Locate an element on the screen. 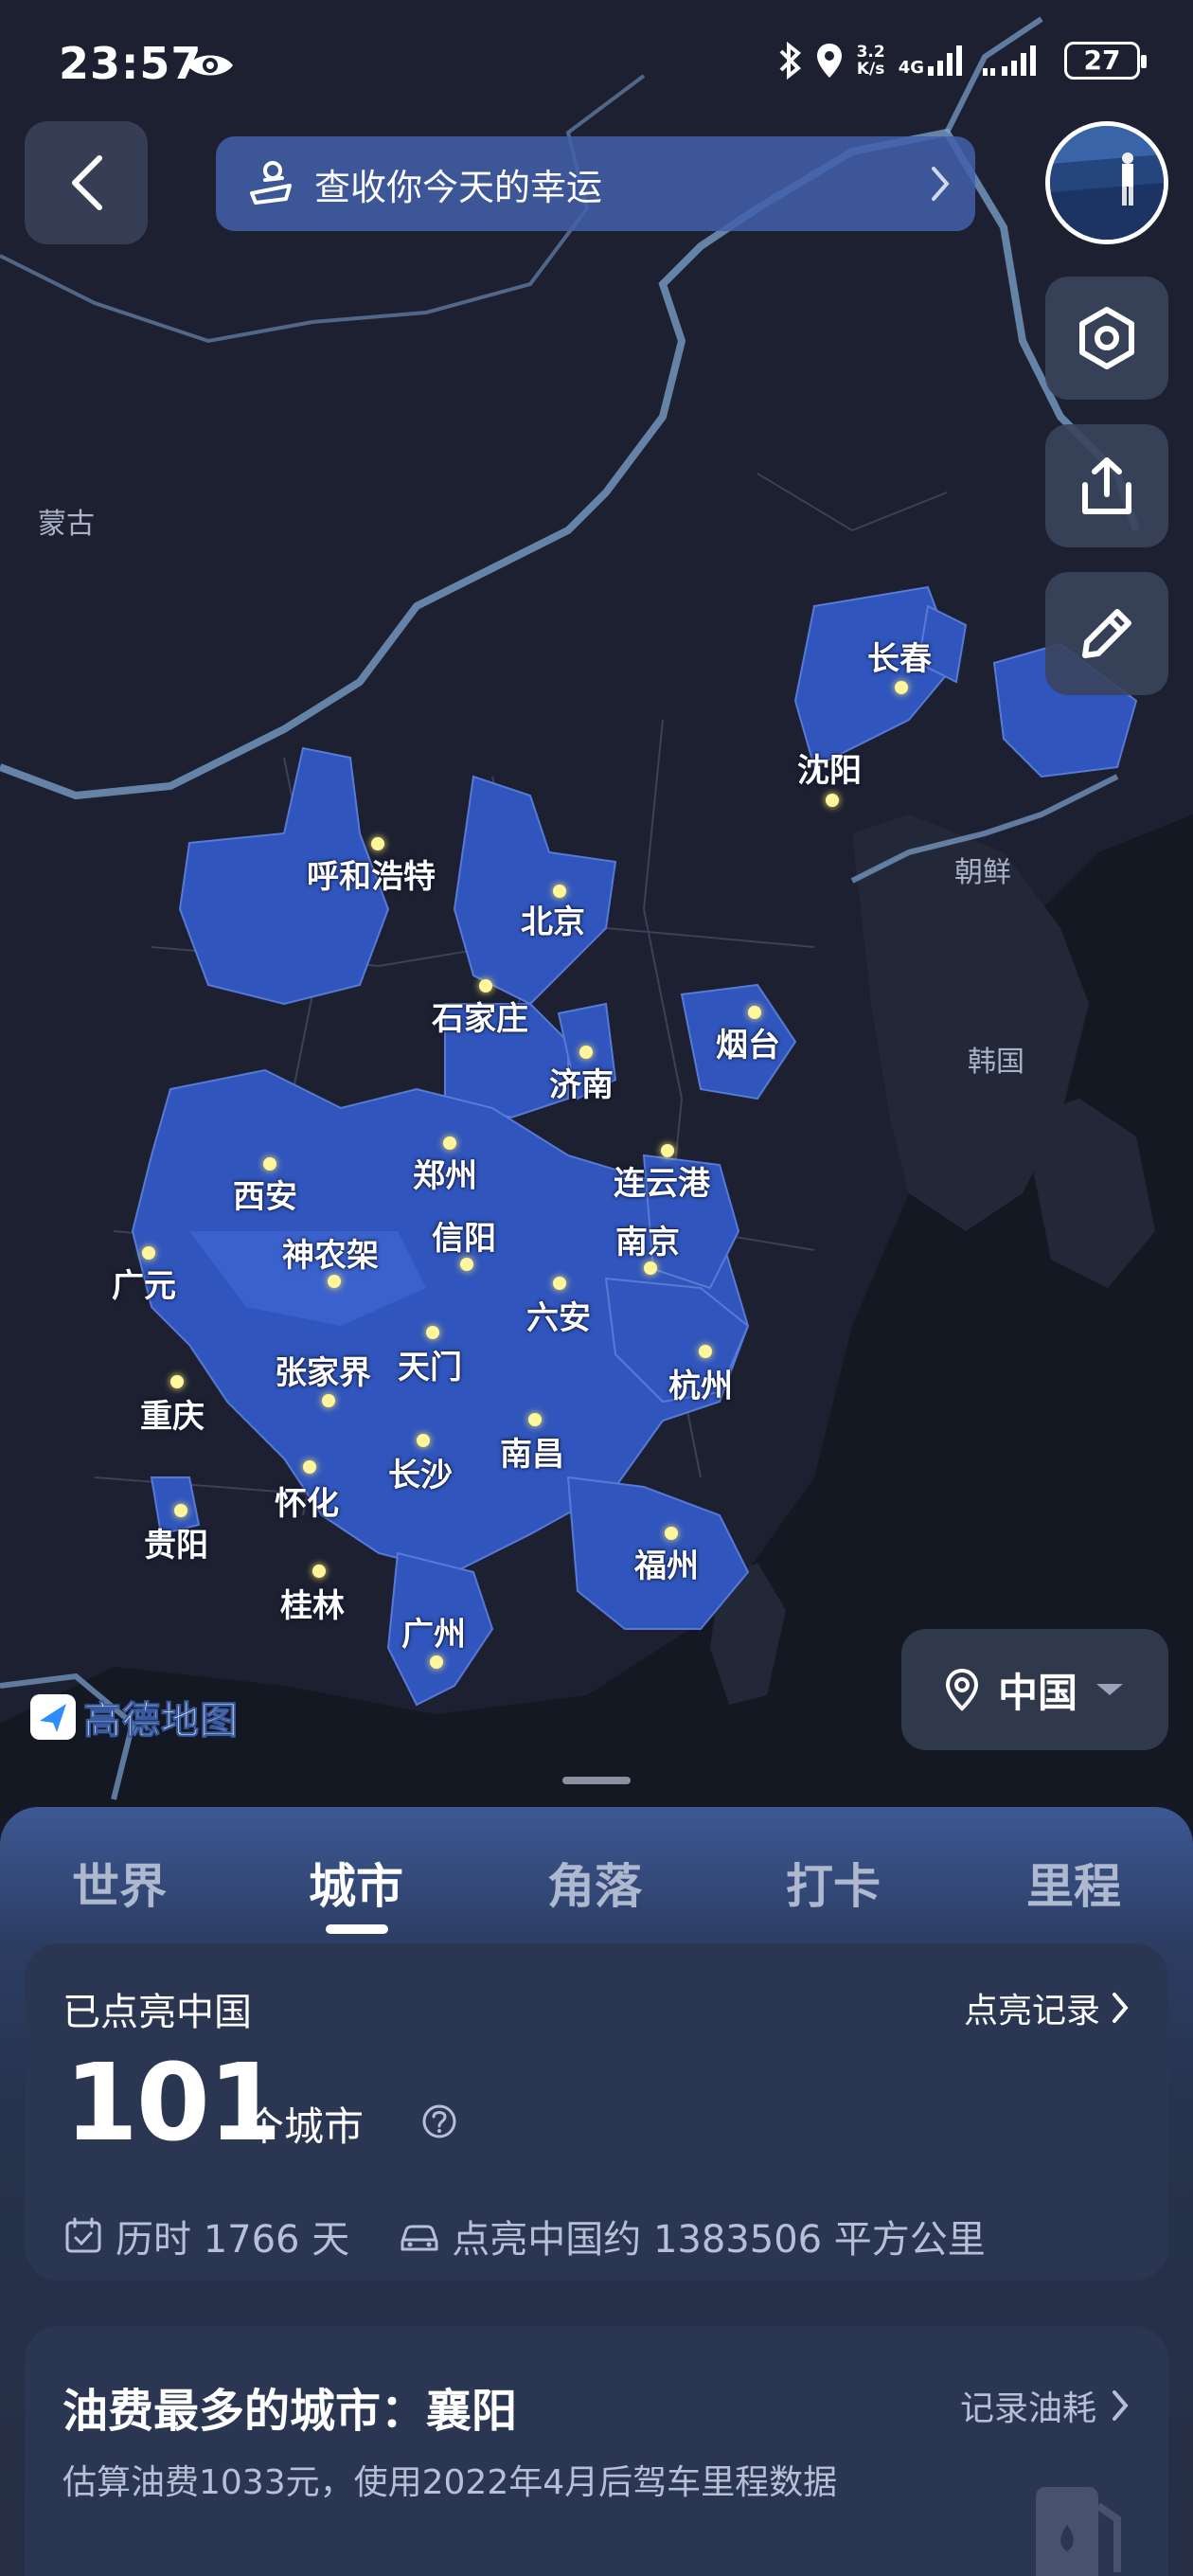 The image size is (1193, 2576). tab-mileage: 里程 is located at coordinates (1073, 1883).